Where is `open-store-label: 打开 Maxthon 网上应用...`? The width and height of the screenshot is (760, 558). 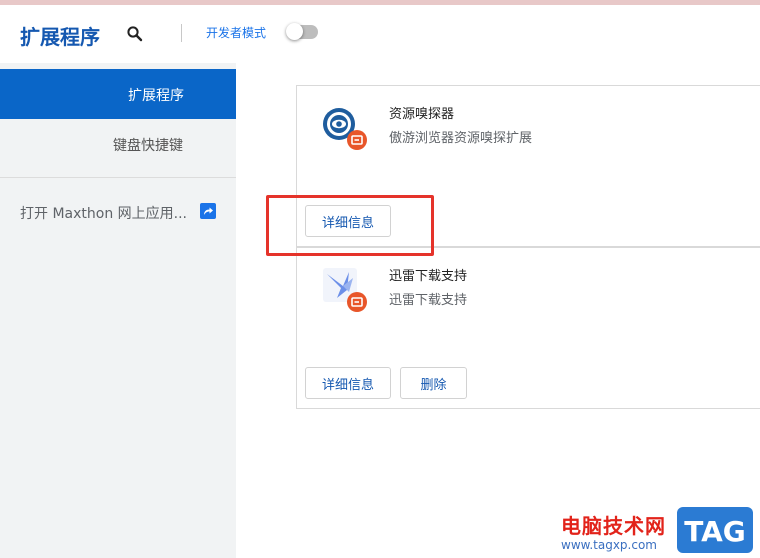 open-store-label: 打开 Maxthon 网上应用... is located at coordinates (103, 214).